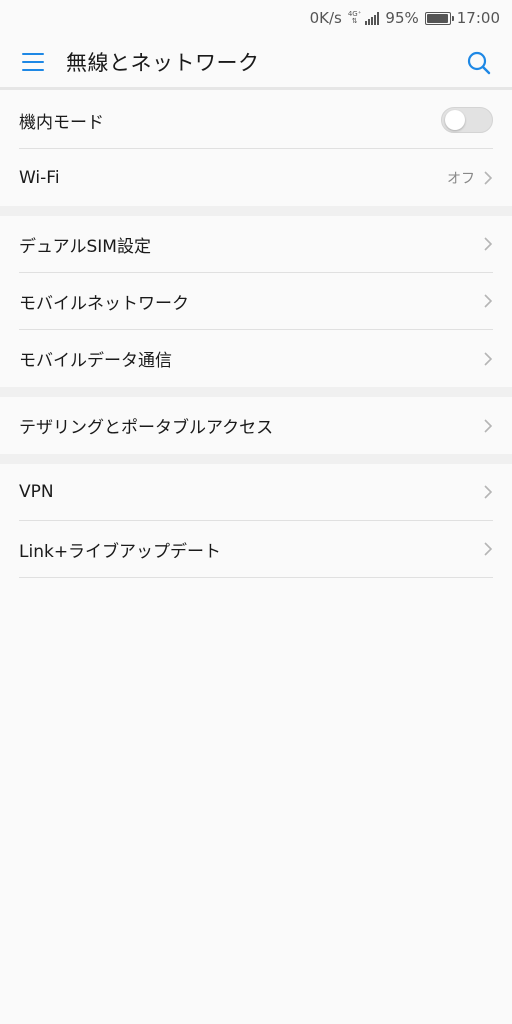 Image resolution: width=512 pixels, height=1024 pixels. Describe the element at coordinates (256, 358) in the screenshot. I see `mobile-data-row: モバイルデータ通信` at that location.